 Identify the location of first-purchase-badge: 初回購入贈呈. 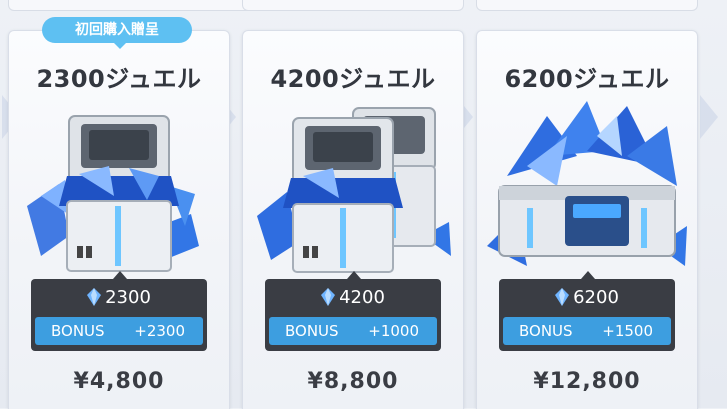
(117, 33).